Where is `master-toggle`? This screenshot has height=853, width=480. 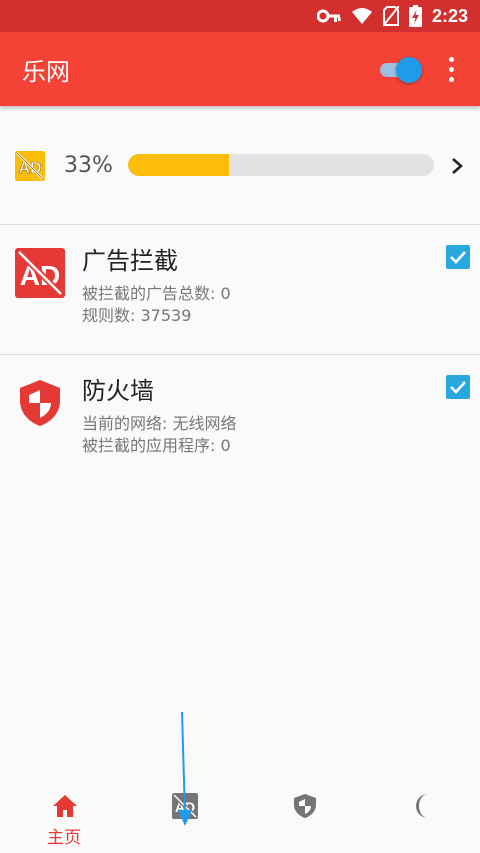
master-toggle is located at coordinates (400, 69).